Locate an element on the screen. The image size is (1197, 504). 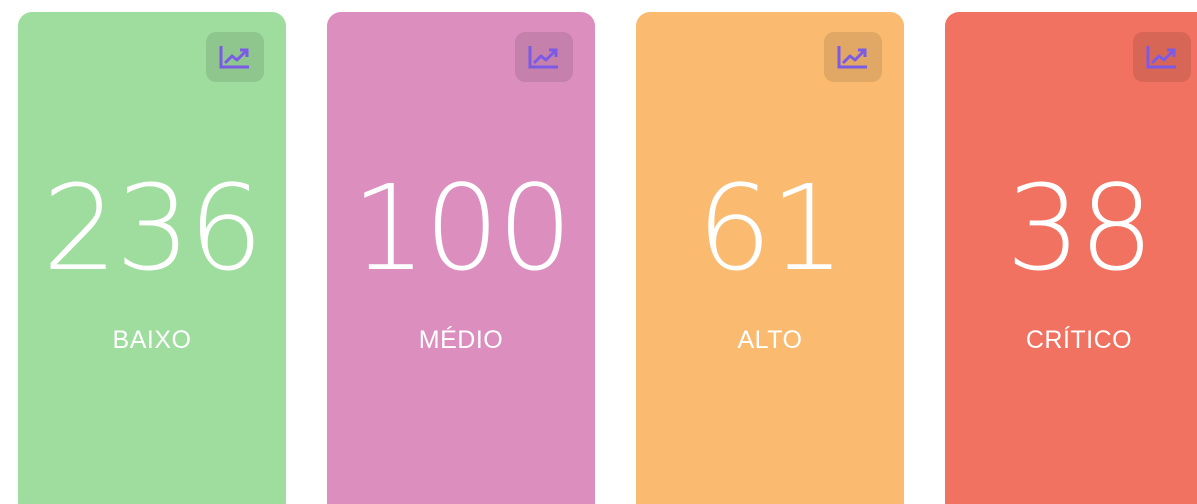
trend-button-critico is located at coordinates (1162, 57).